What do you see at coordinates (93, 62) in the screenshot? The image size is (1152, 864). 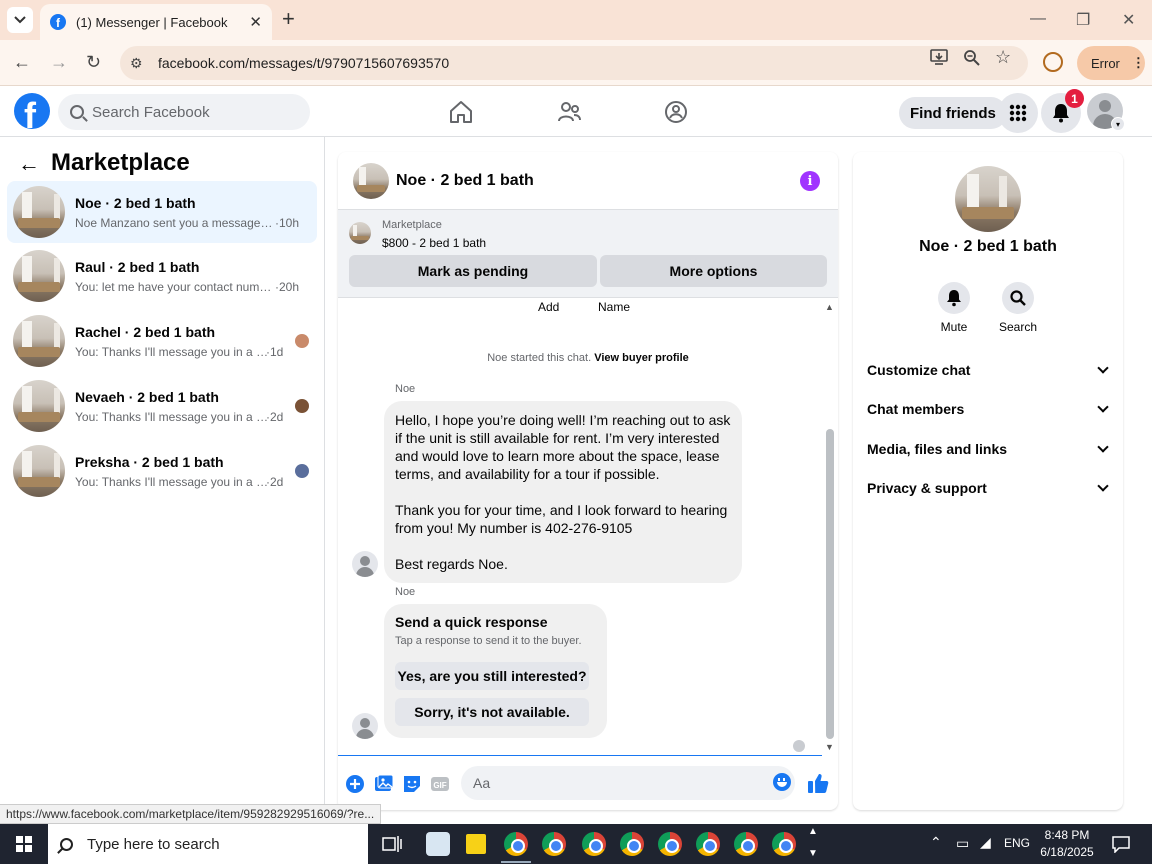 I see `reload-icon: ↻` at bounding box center [93, 62].